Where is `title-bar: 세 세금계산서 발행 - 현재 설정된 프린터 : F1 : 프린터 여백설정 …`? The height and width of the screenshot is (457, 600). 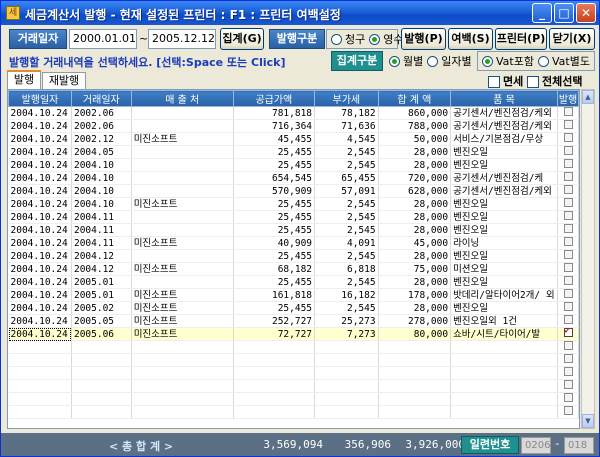
title-bar: 세 세금계산서 발행 - 현재 설정된 프린터 : F1 : 프린터 여백설정 … is located at coordinates (300, 13).